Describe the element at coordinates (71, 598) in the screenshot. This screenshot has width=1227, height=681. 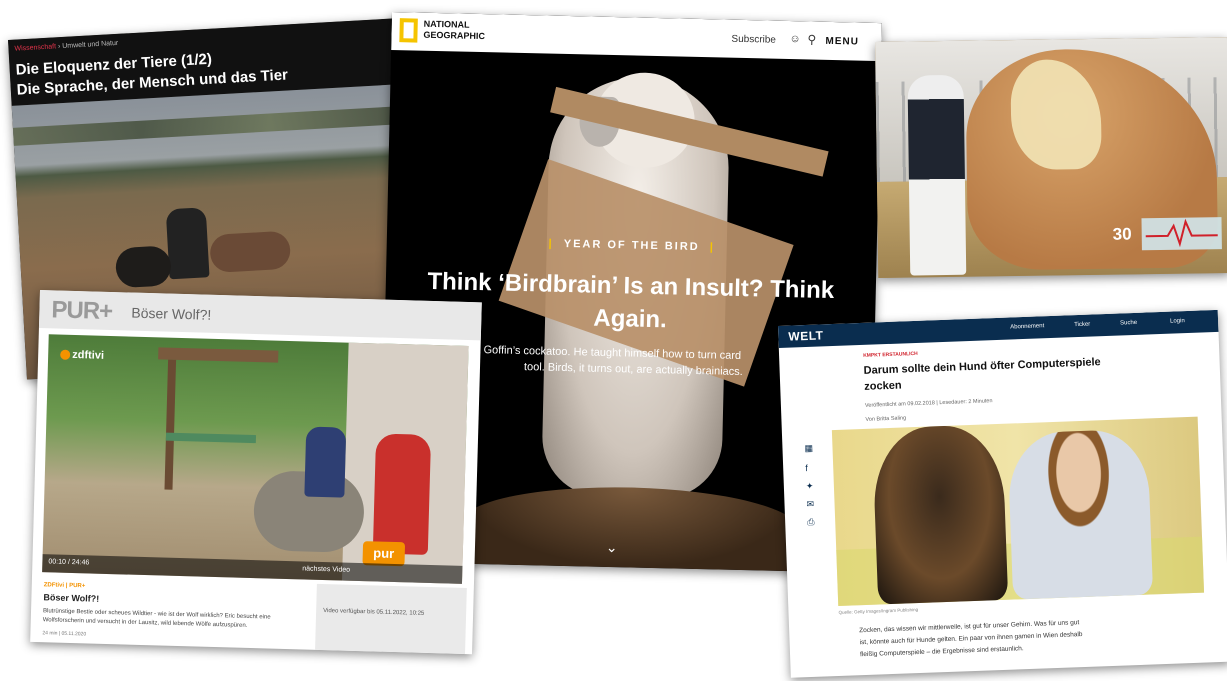
I see `video-headline: Böser Wolf?!` at that location.